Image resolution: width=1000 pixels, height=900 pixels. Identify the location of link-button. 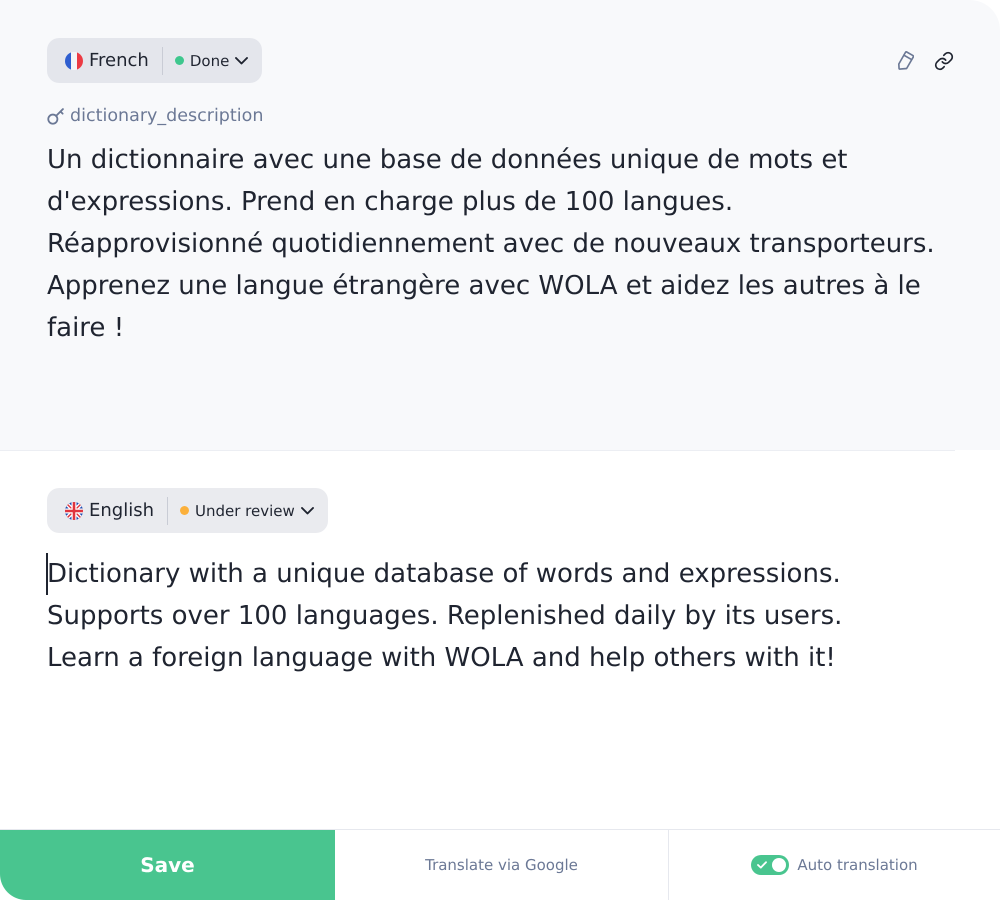
(944, 61).